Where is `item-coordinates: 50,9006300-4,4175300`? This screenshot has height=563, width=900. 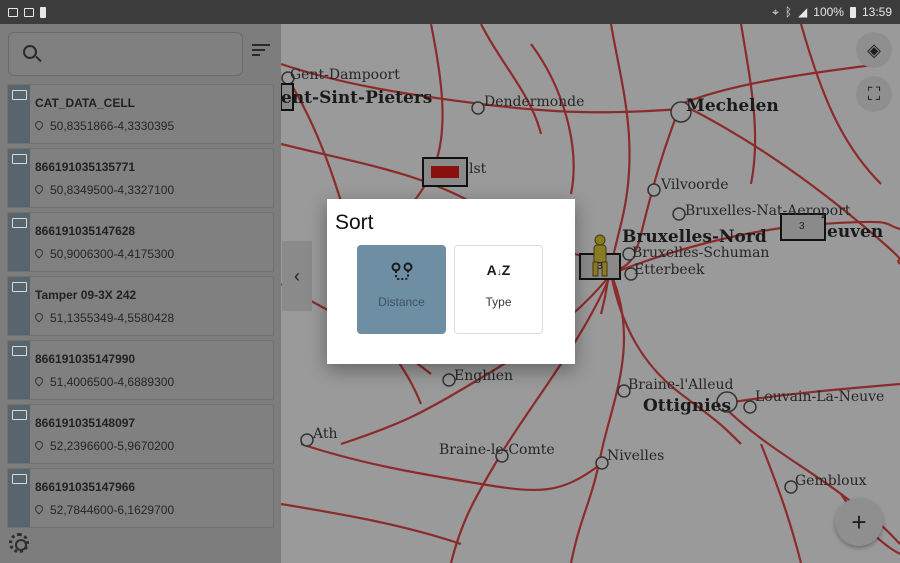 item-coordinates: 50,9006300-4,4175300 is located at coordinates (112, 254).